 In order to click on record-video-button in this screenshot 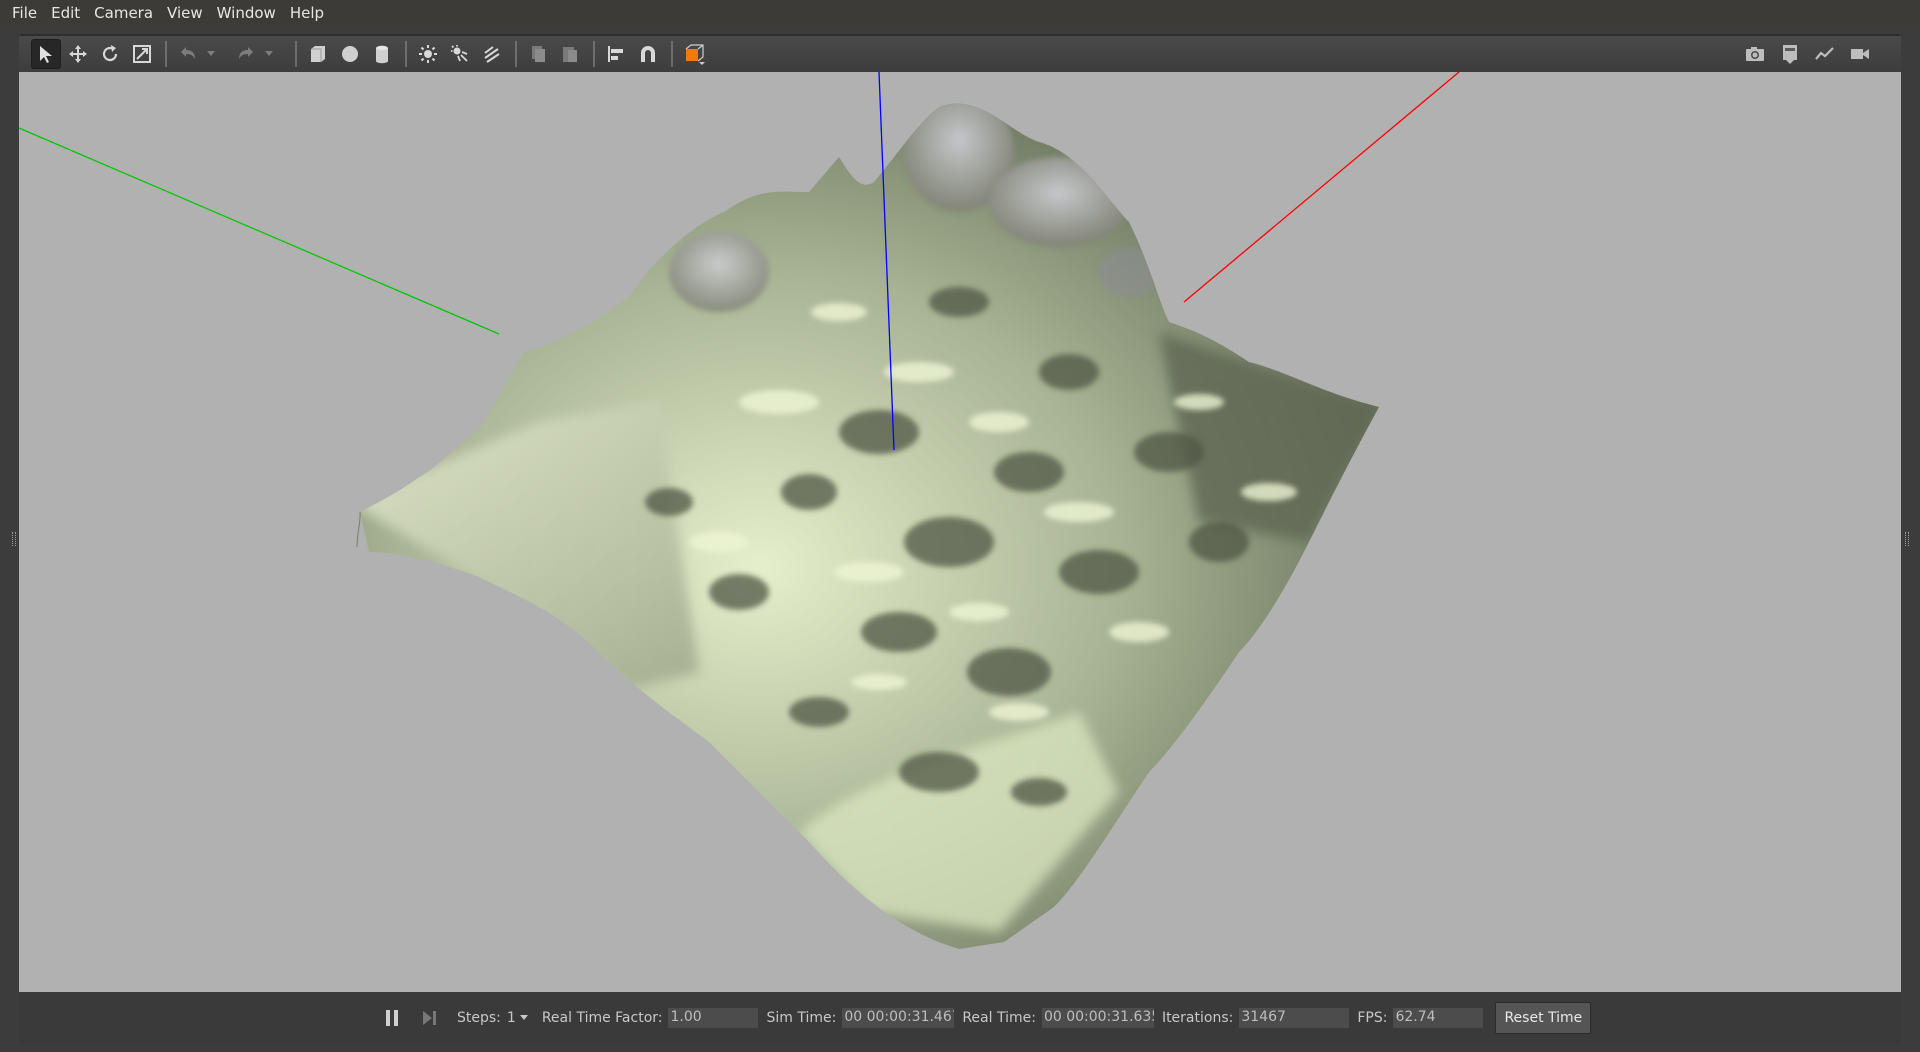, I will do `click(1860, 54)`.